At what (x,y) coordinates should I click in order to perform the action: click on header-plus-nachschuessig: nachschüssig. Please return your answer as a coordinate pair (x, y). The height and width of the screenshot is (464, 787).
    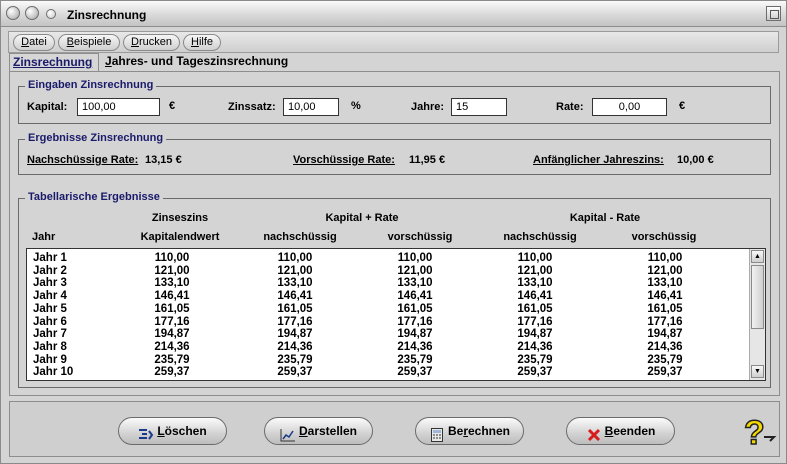
    Looking at the image, I should click on (300, 237).